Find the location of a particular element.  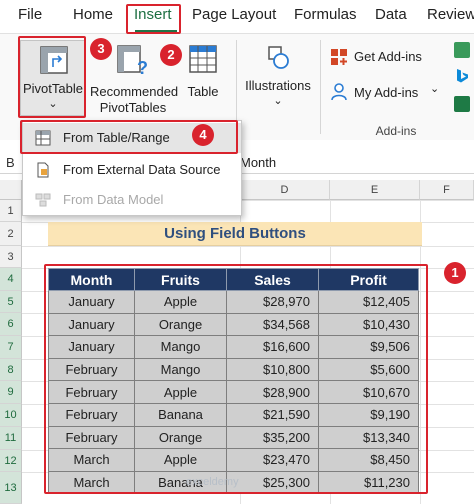

menu-review: Review is located at coordinates (450, 14).